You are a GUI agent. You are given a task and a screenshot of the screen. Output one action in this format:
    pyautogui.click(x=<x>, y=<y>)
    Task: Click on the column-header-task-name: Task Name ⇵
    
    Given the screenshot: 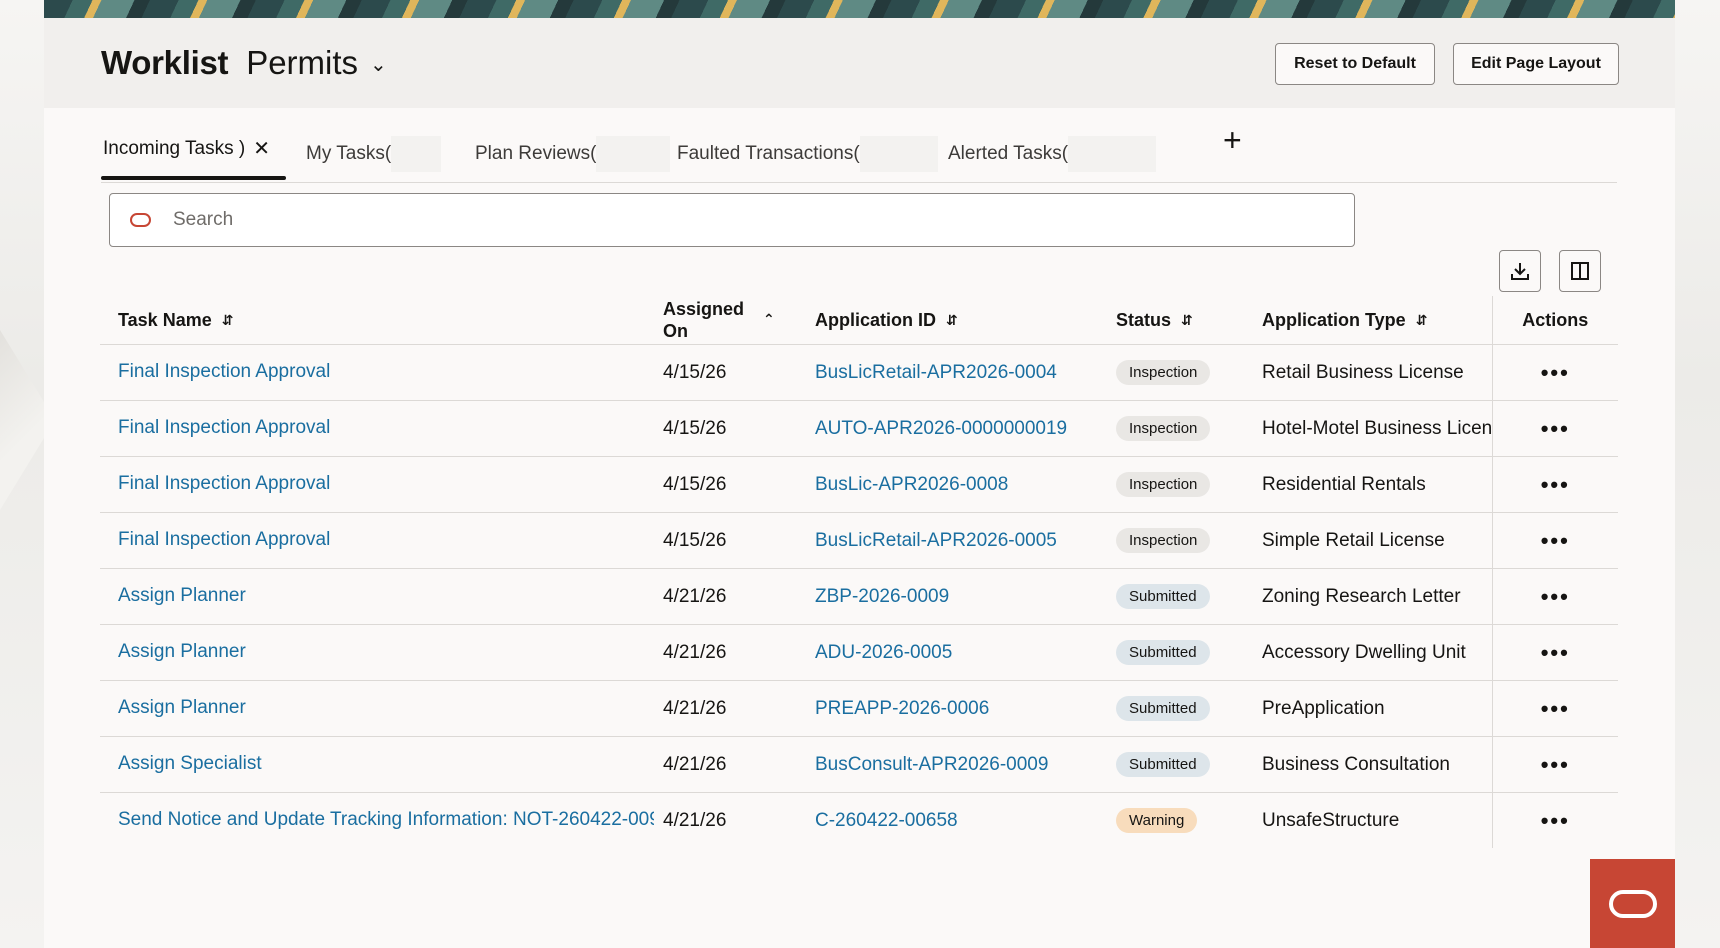 What is the action you would take?
    pyautogui.click(x=381, y=320)
    